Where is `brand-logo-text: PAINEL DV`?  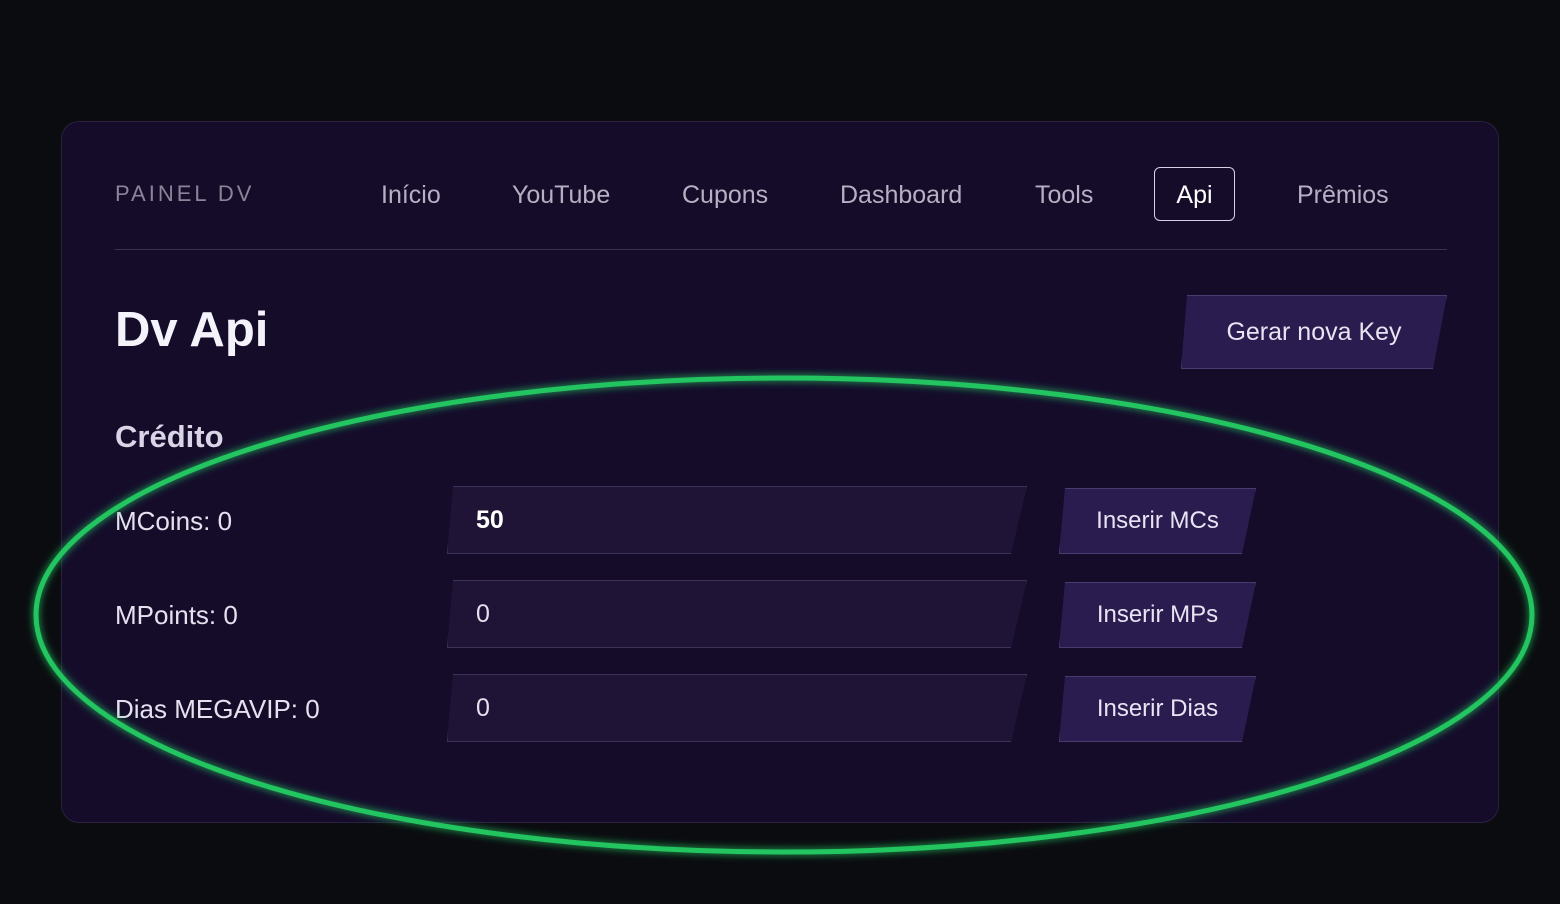 brand-logo-text: PAINEL DV is located at coordinates (184, 194).